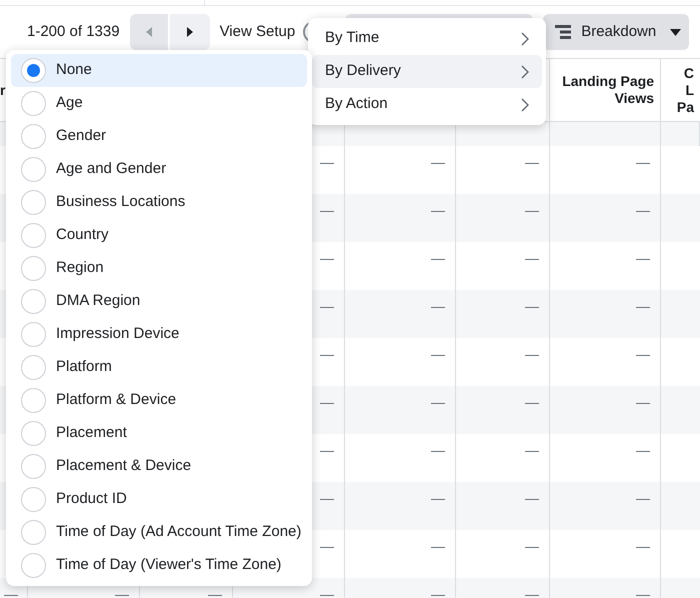 The width and height of the screenshot is (700, 598). Describe the element at coordinates (159, 367) in the screenshot. I see `radio-option: Platform` at that location.